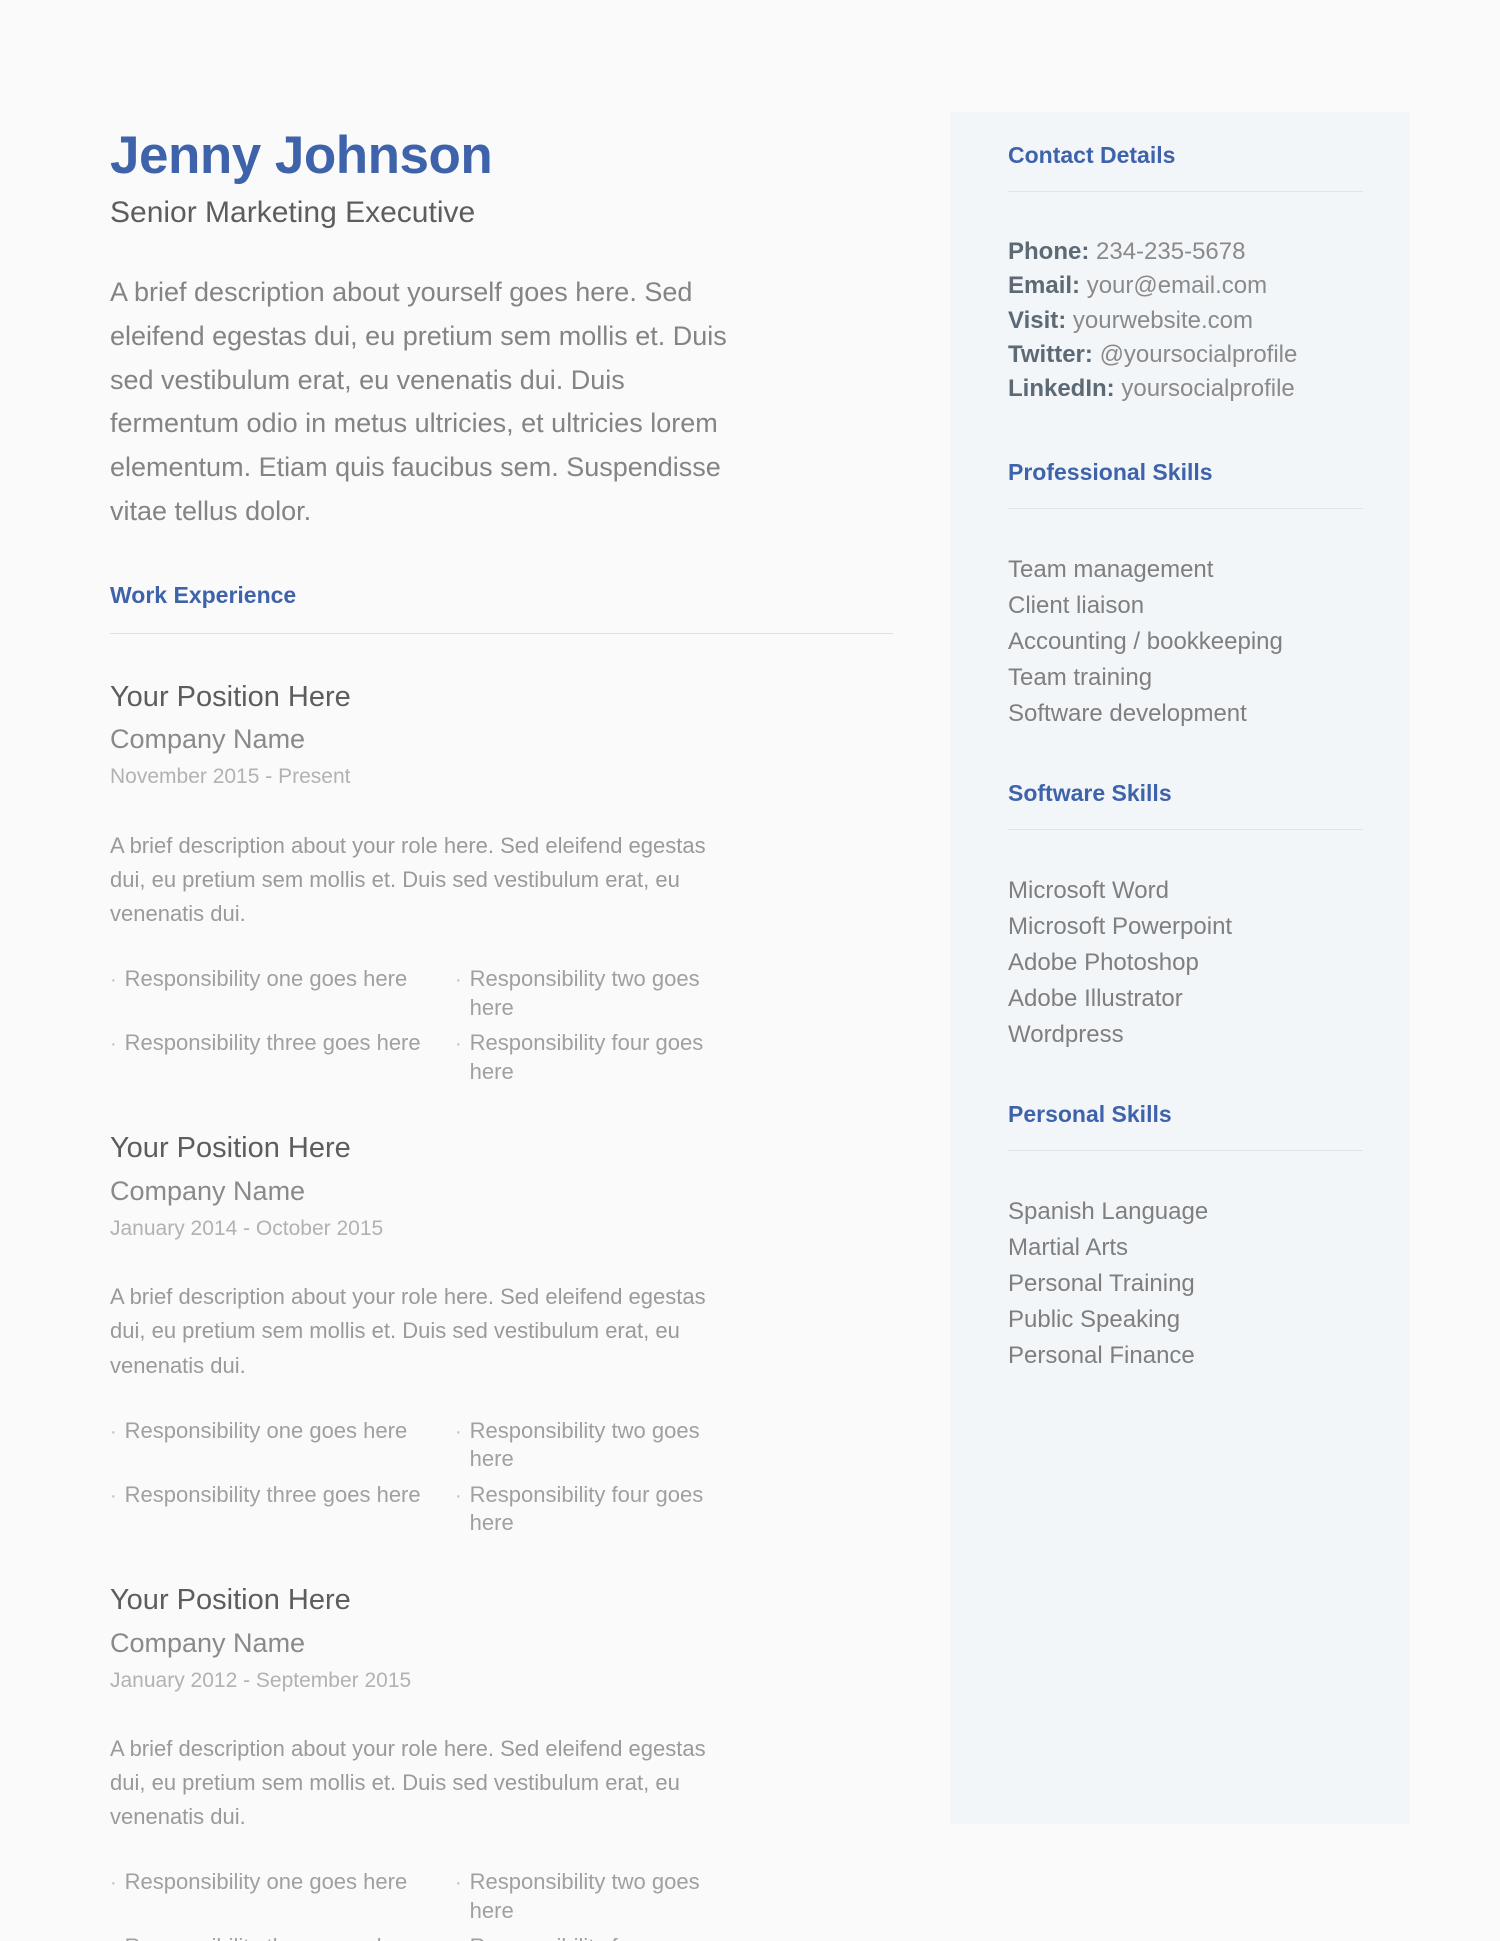 This screenshot has width=1500, height=1941. I want to click on spacer-professional, so click(1186, 760).